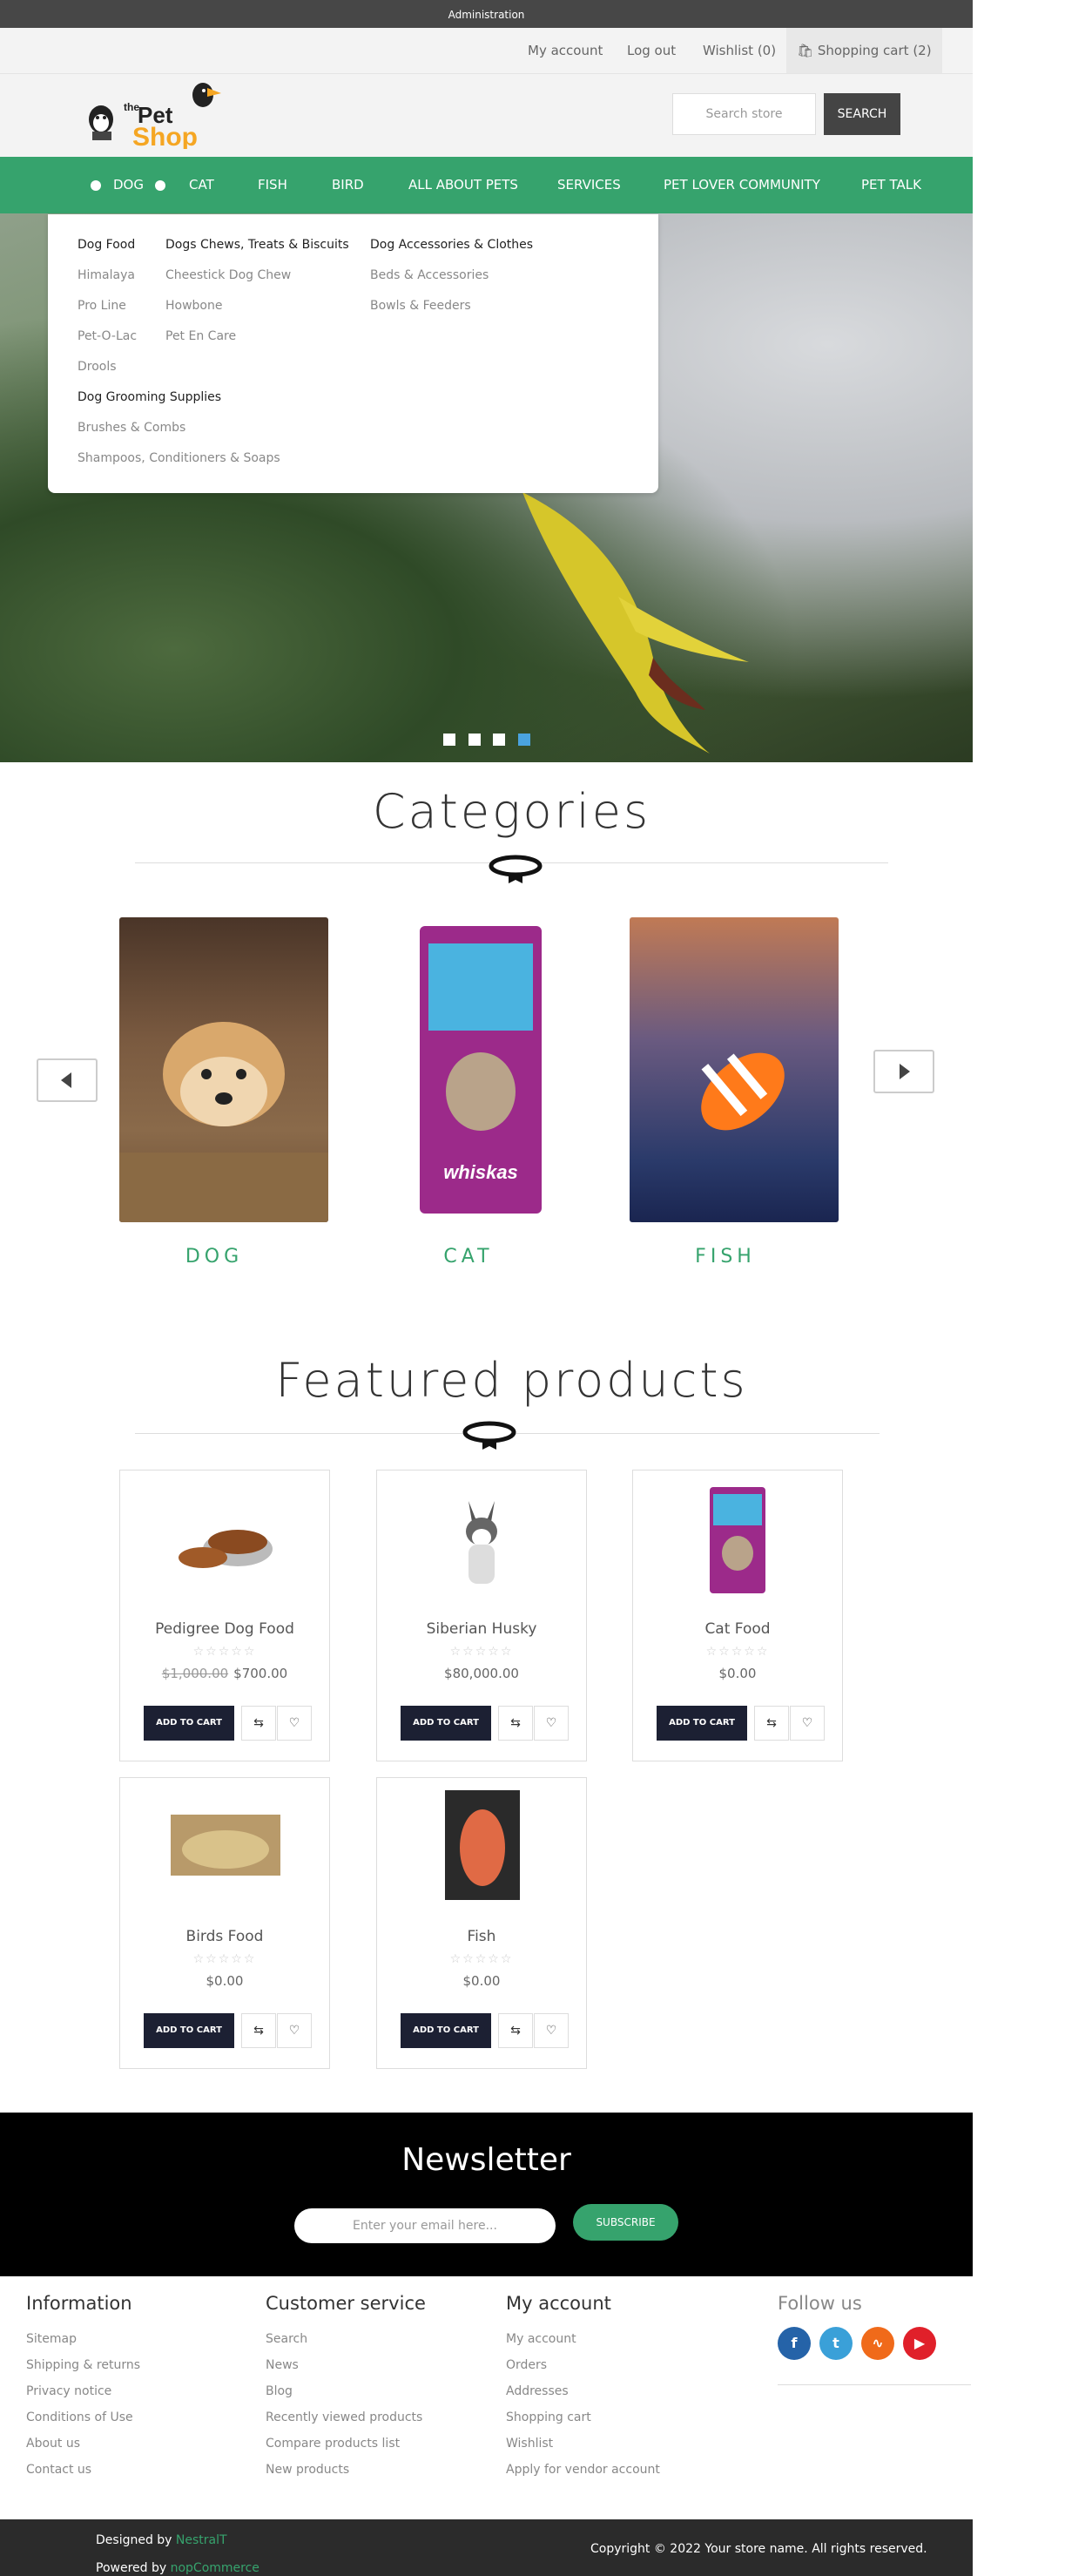  What do you see at coordinates (878, 2343) in the screenshot?
I see `rss-icon: ∿` at bounding box center [878, 2343].